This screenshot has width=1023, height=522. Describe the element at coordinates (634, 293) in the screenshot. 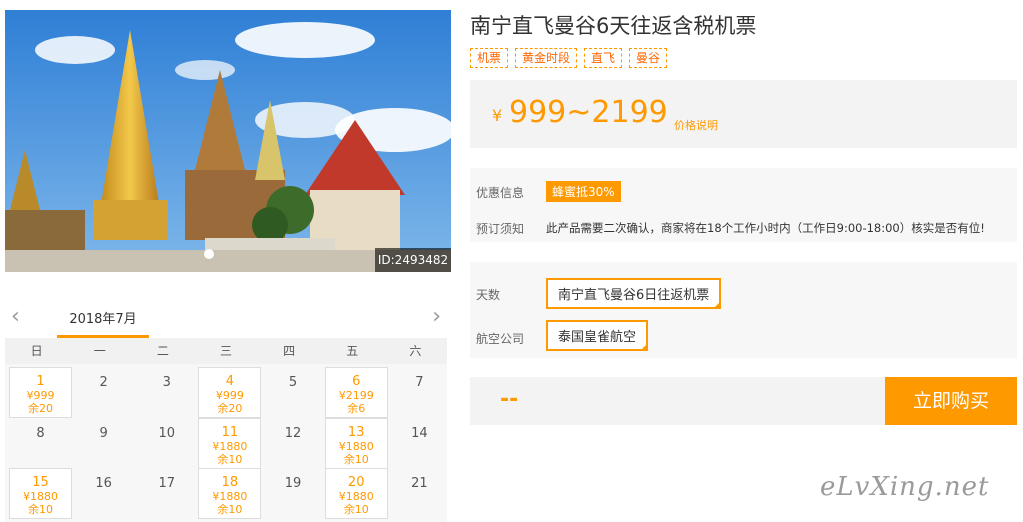

I see `days-option-button: 南宁直飞曼谷6日往返机票` at that location.